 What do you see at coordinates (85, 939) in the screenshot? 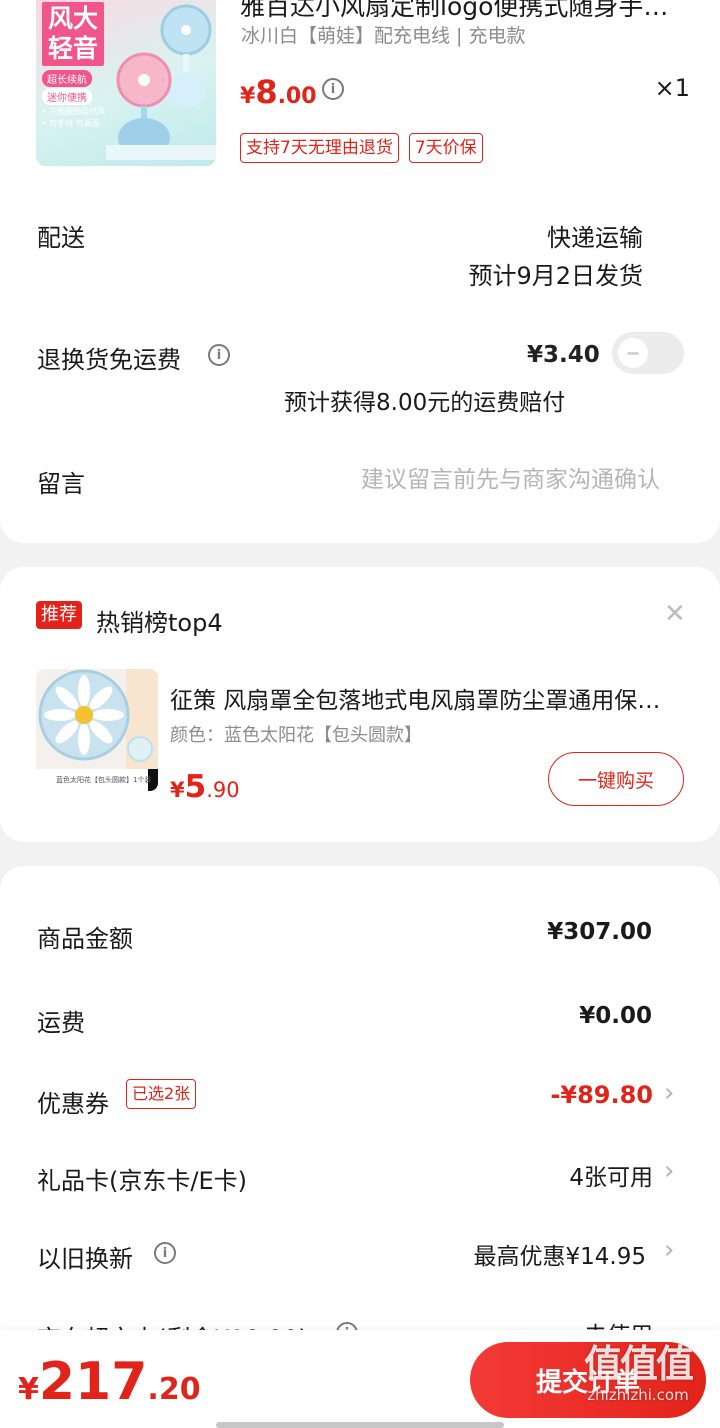
I see `goods-amount-label: 商品金额` at bounding box center [85, 939].